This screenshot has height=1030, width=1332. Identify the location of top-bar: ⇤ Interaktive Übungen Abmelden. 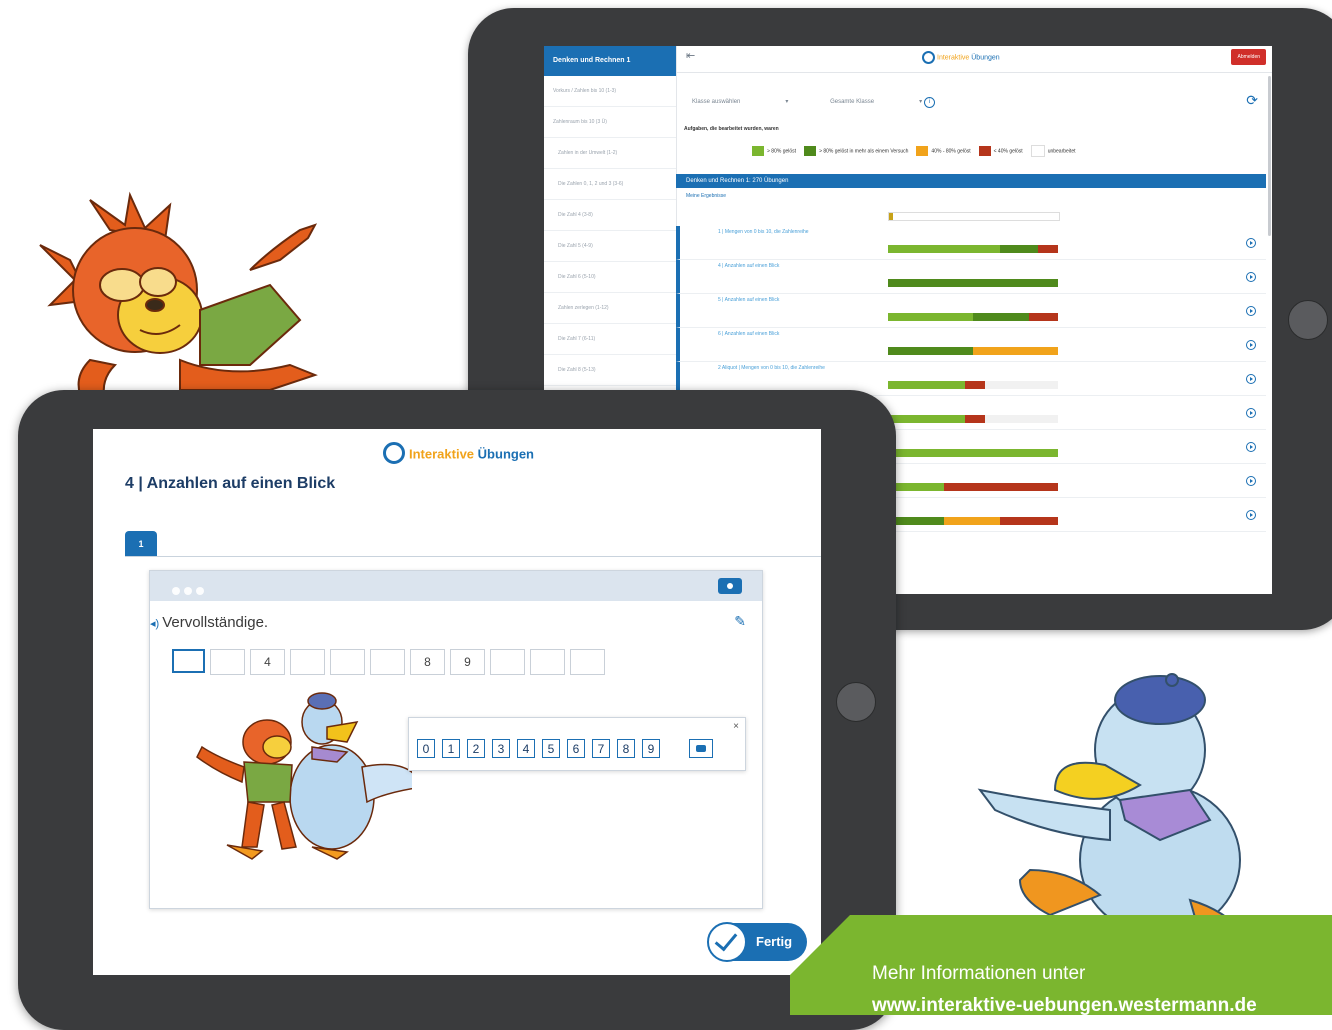
(974, 59).